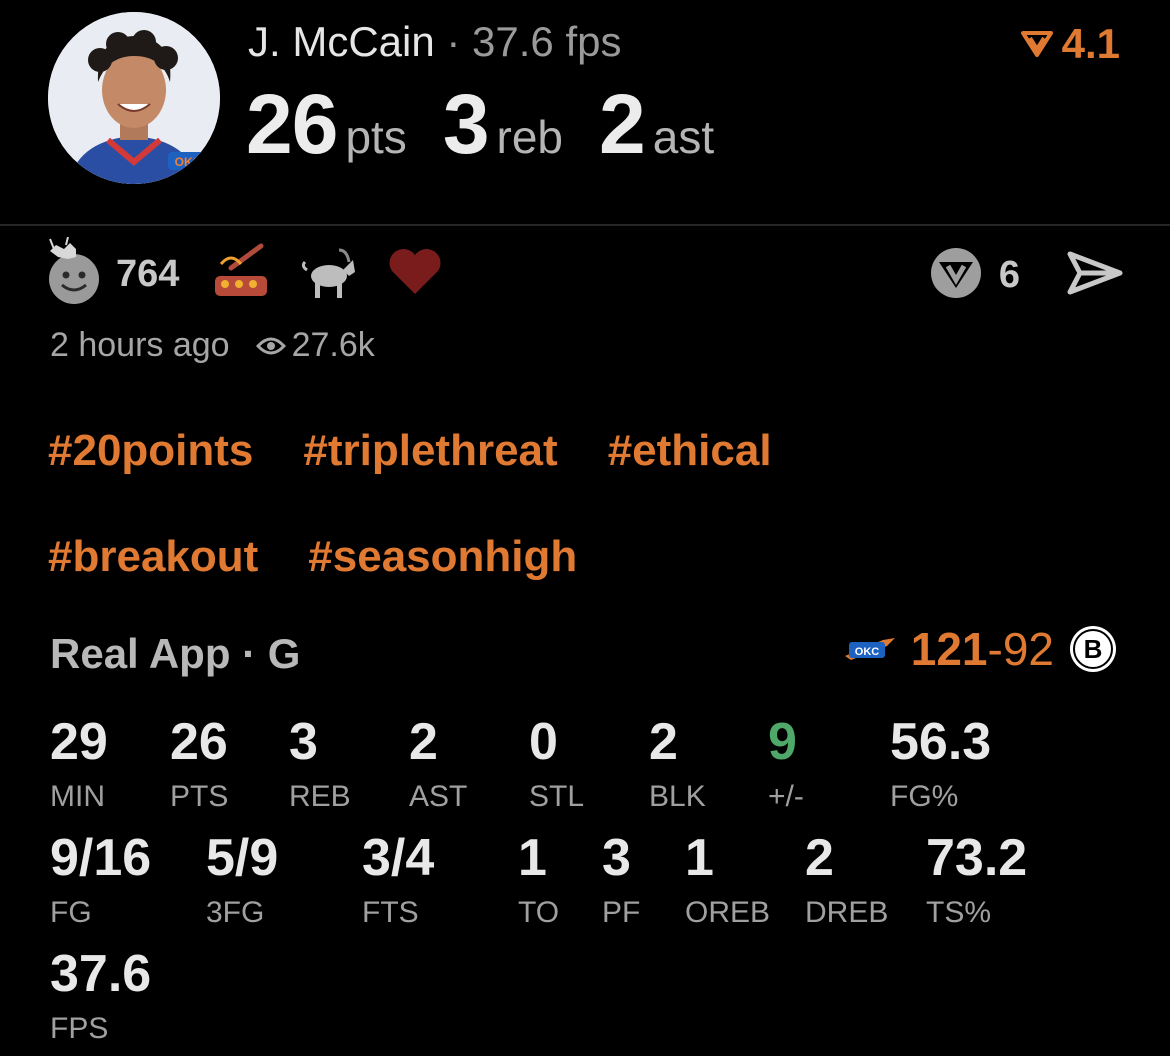  I want to click on player-title: J. McCain · 37.6 fps, so click(435, 42).